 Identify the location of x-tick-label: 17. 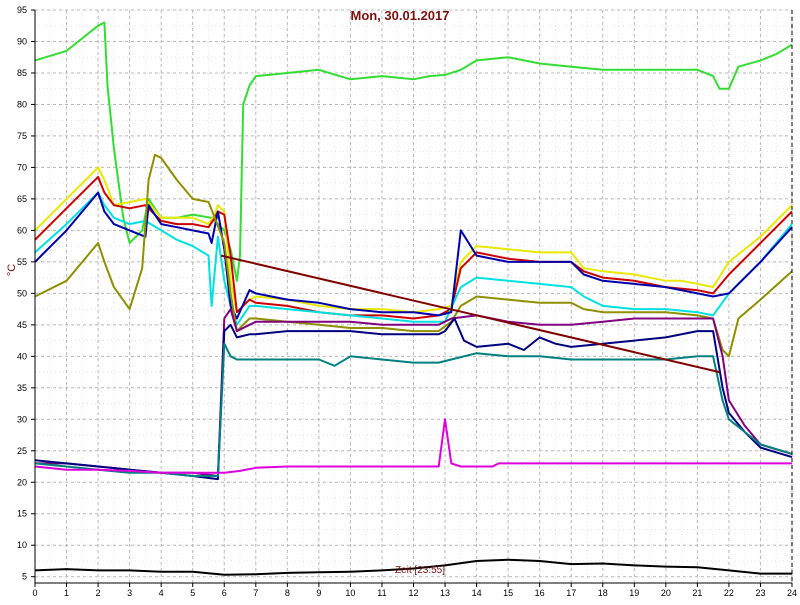
(571, 593).